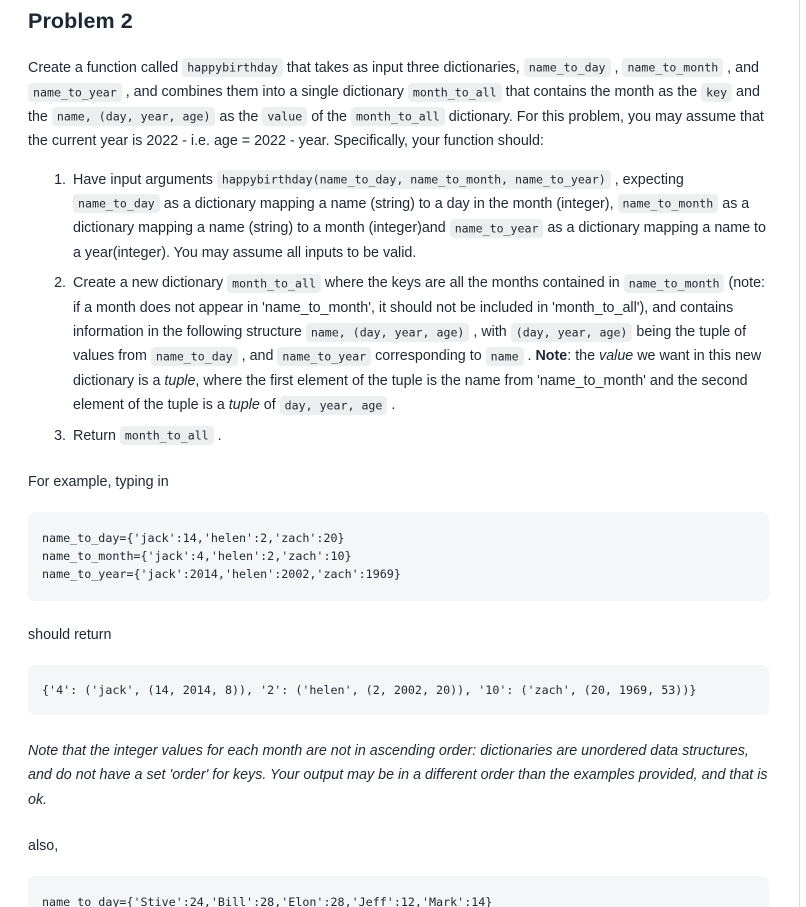 Image resolution: width=806 pixels, height=907 pixels. I want to click on inline-code-day-year-age: day, year, age, so click(333, 405).